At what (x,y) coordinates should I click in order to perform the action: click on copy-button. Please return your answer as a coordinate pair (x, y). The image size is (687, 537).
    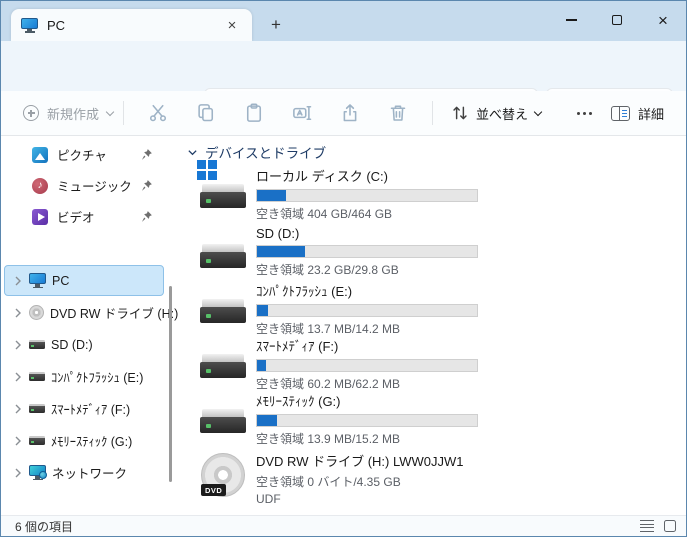
    Looking at the image, I should click on (206, 113).